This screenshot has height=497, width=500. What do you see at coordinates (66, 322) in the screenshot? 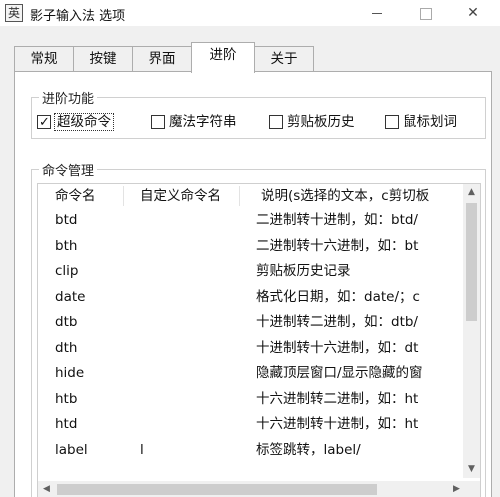
I see `cell-command-name: dtb` at bounding box center [66, 322].